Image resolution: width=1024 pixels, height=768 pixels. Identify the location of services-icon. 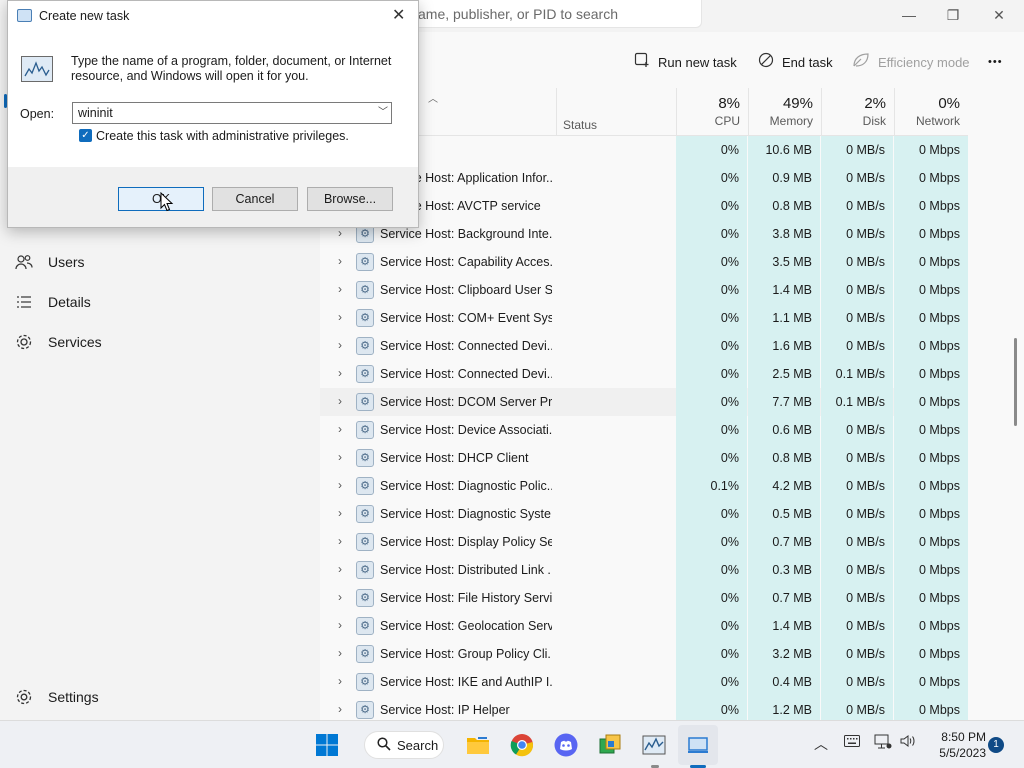
(24, 342).